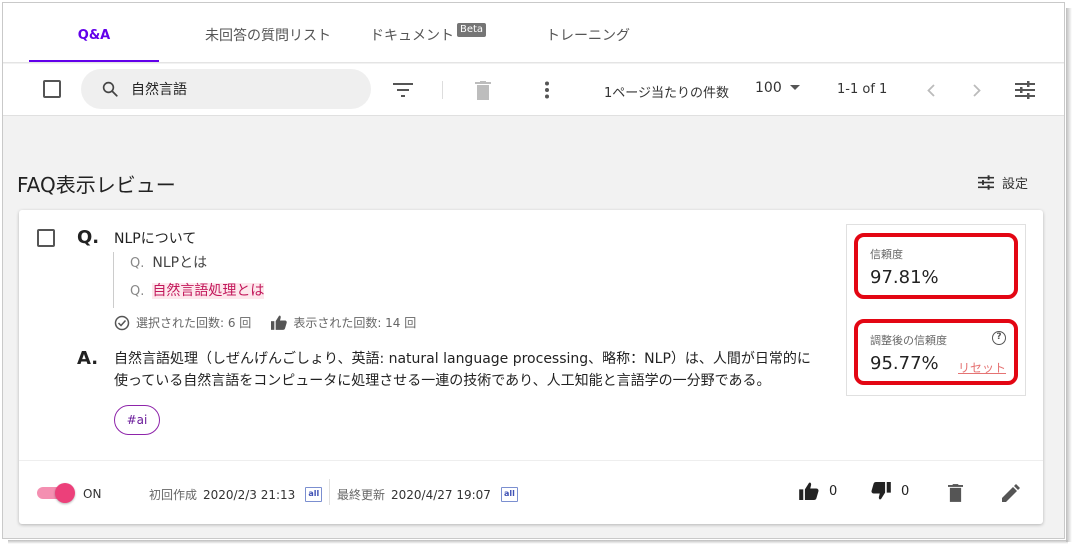  Describe the element at coordinates (794, 87) in the screenshot. I see `chevron-down-icon` at that location.